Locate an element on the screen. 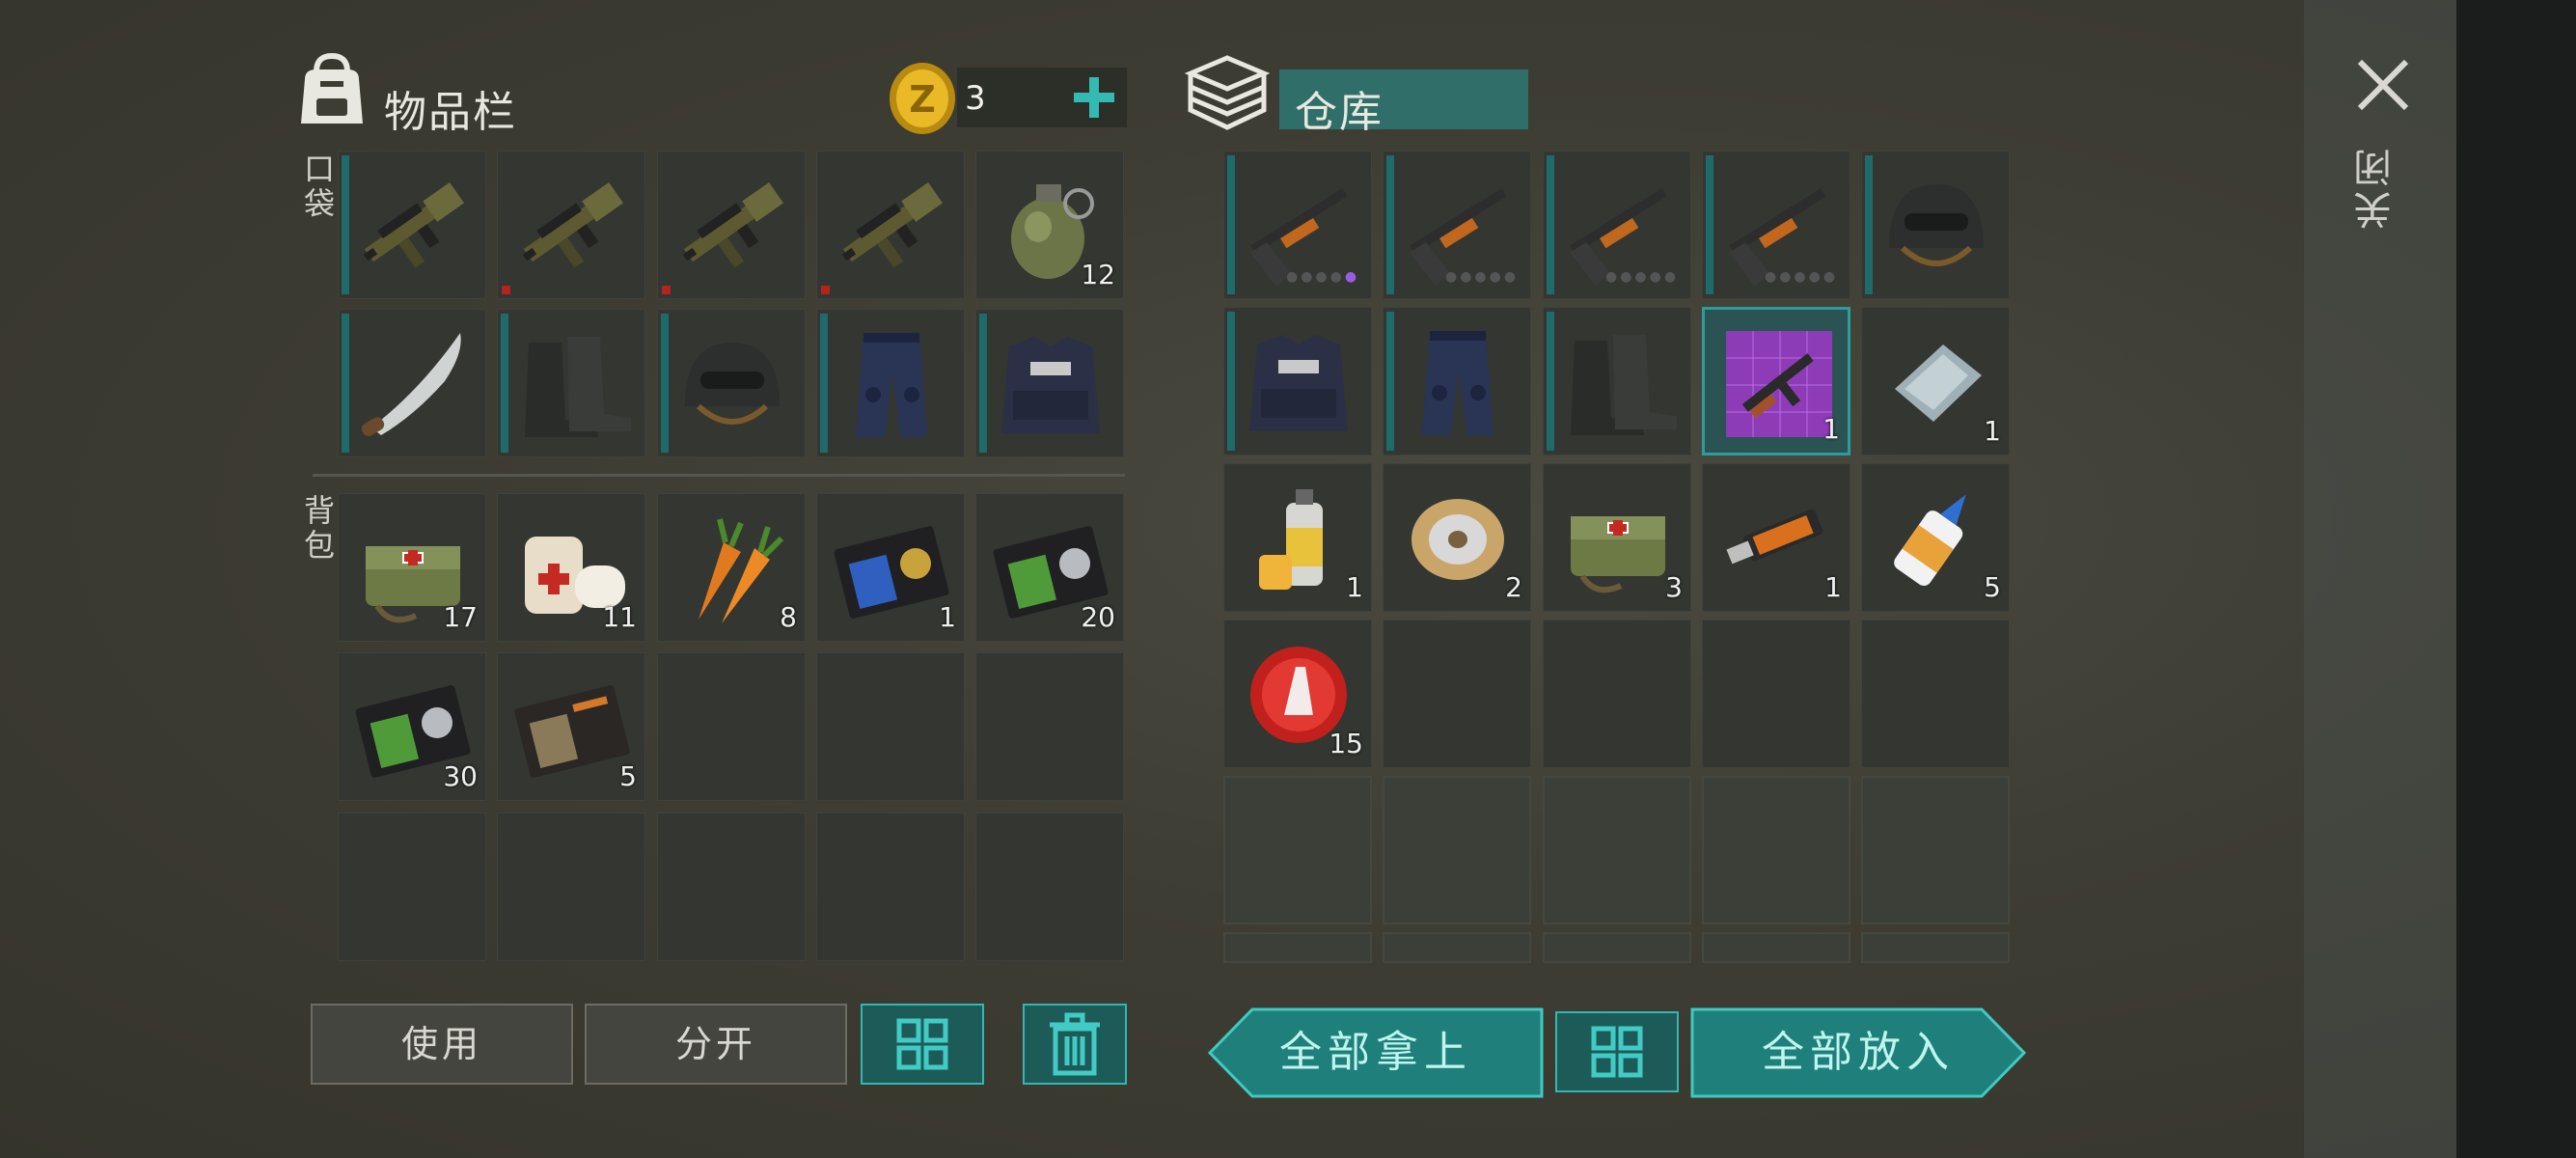 The height and width of the screenshot is (1158, 2576). trash-button is located at coordinates (1075, 1044).